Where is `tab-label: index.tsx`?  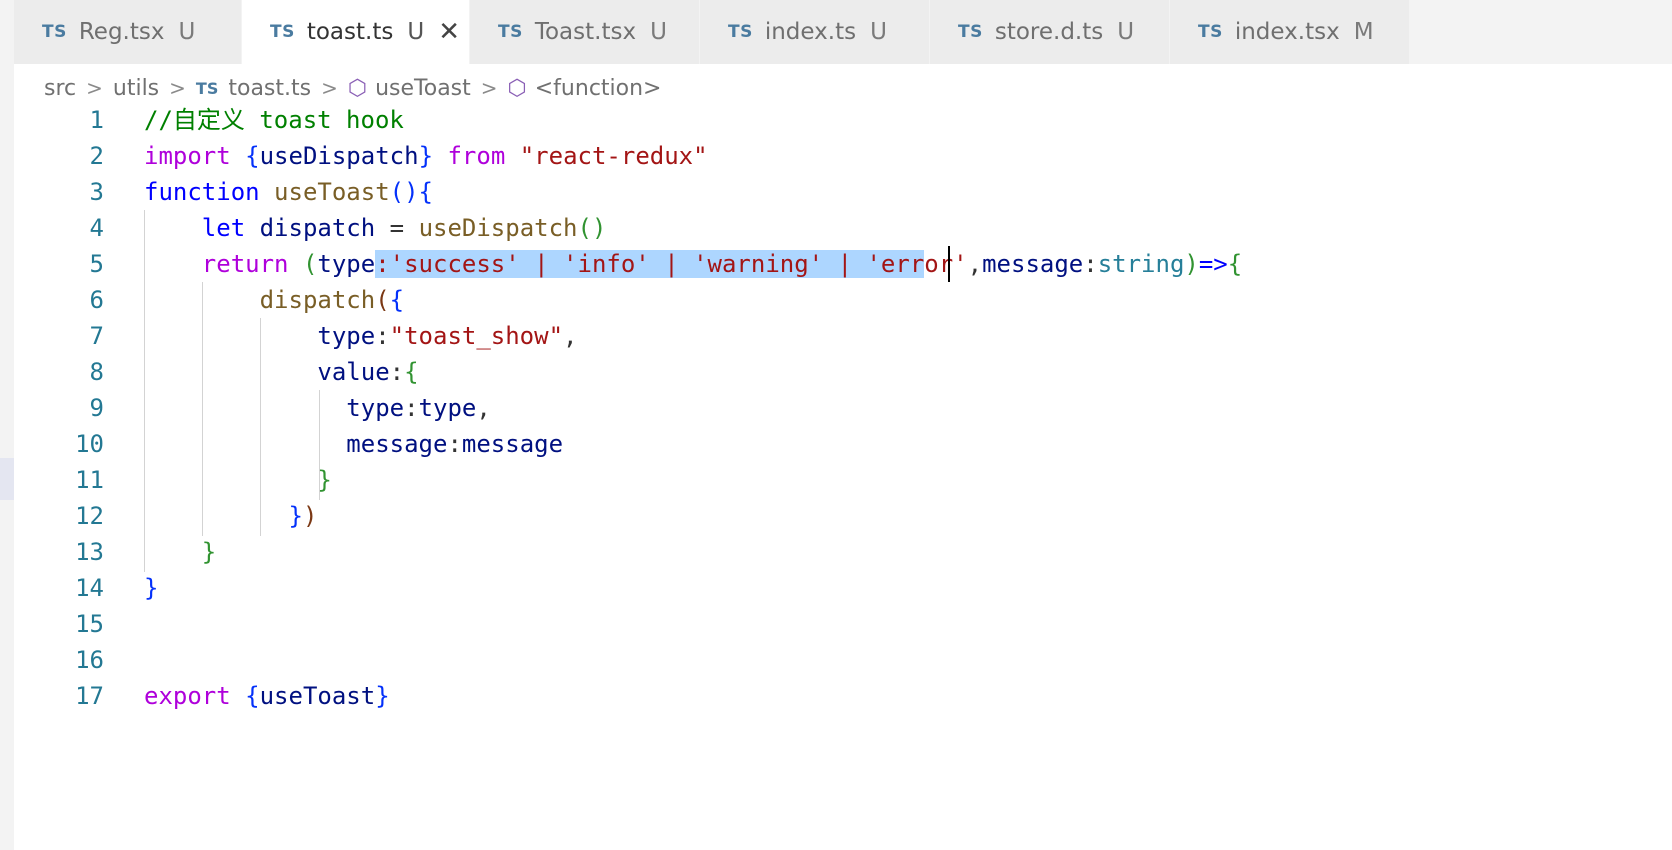 tab-label: index.tsx is located at coordinates (1287, 32).